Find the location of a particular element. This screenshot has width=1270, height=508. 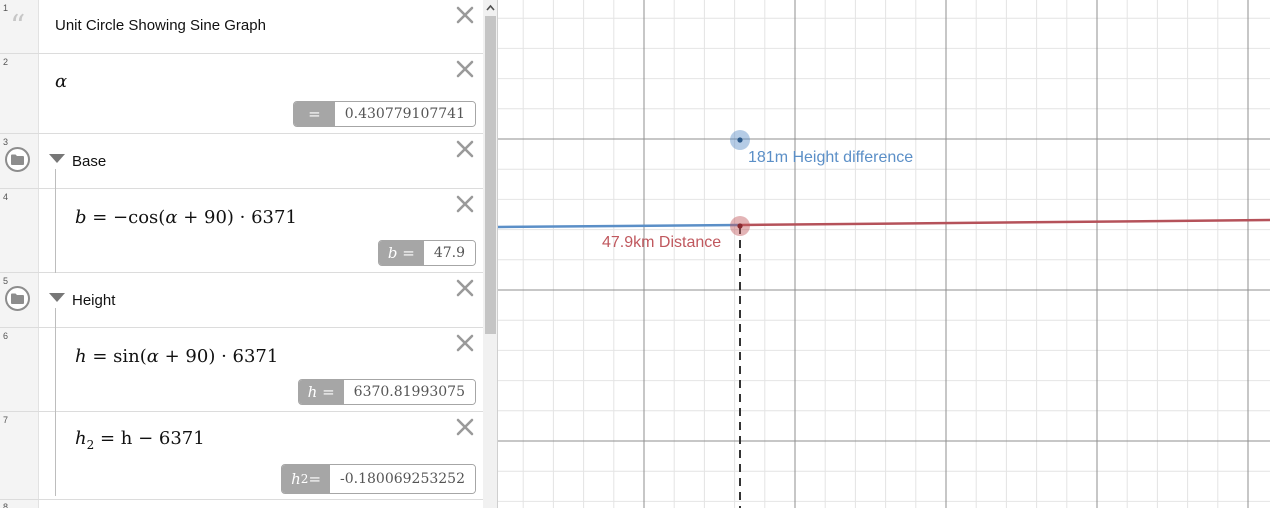

row-gutter: 3 is located at coordinates (19, 161).